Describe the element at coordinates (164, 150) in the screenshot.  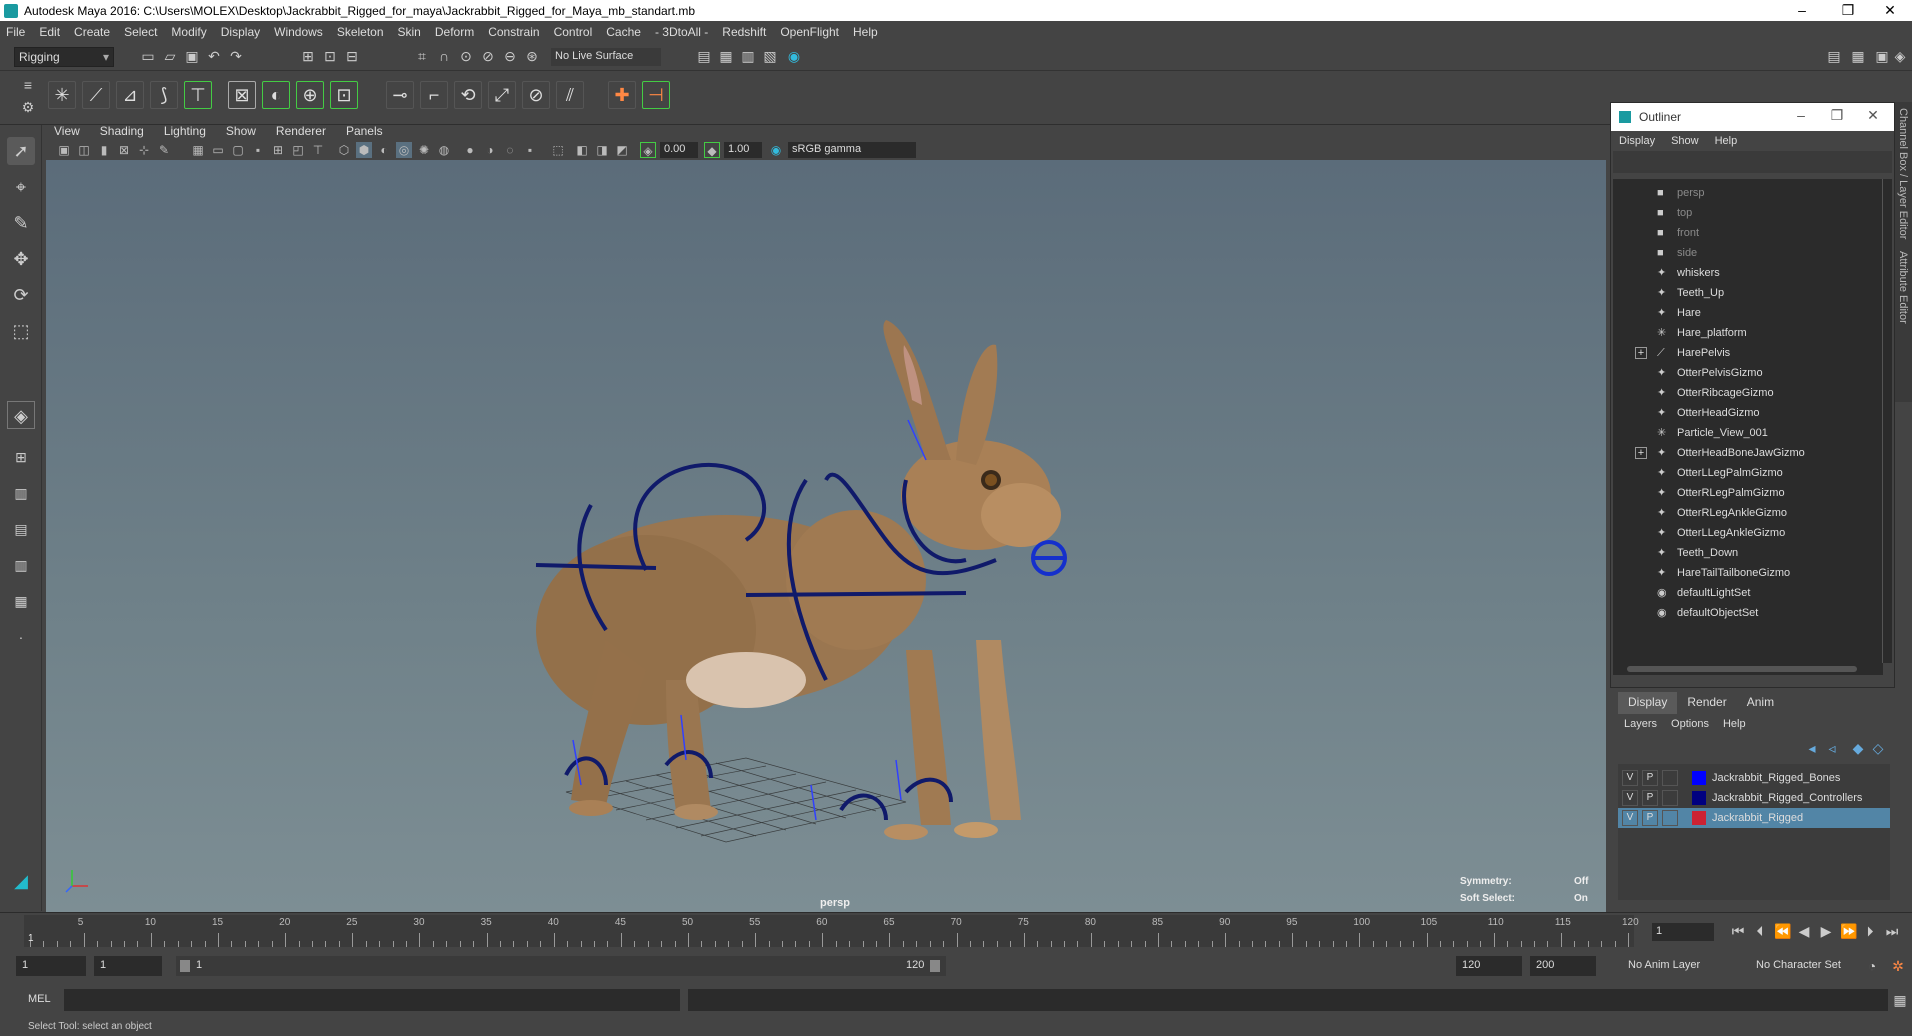
I see `grease-pencil-icon: ✎` at that location.